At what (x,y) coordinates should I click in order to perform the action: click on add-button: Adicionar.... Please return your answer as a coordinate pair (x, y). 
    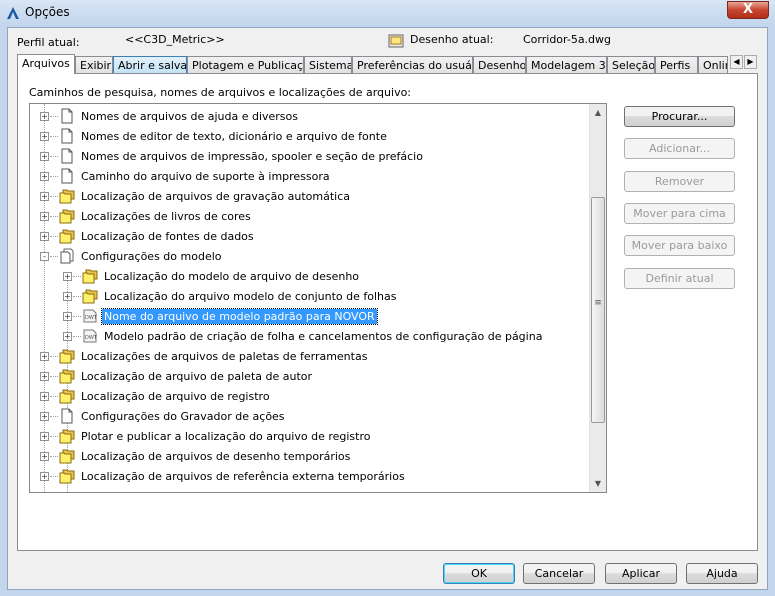
    Looking at the image, I should click on (679, 148).